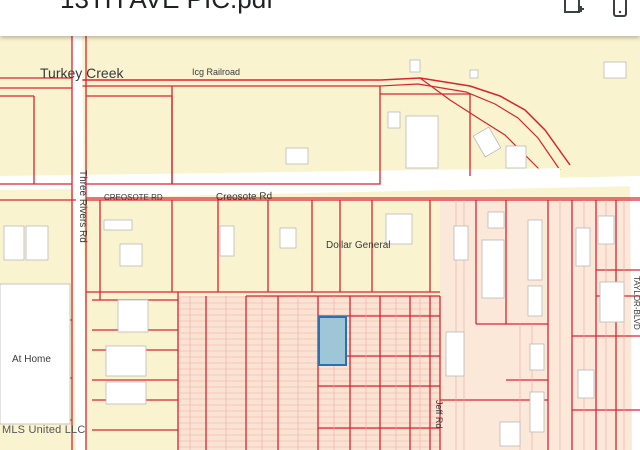 This screenshot has width=640, height=450. Describe the element at coordinates (133, 197) in the screenshot. I see `label-creosote-rd-caps: CREOSOTE RD` at that location.